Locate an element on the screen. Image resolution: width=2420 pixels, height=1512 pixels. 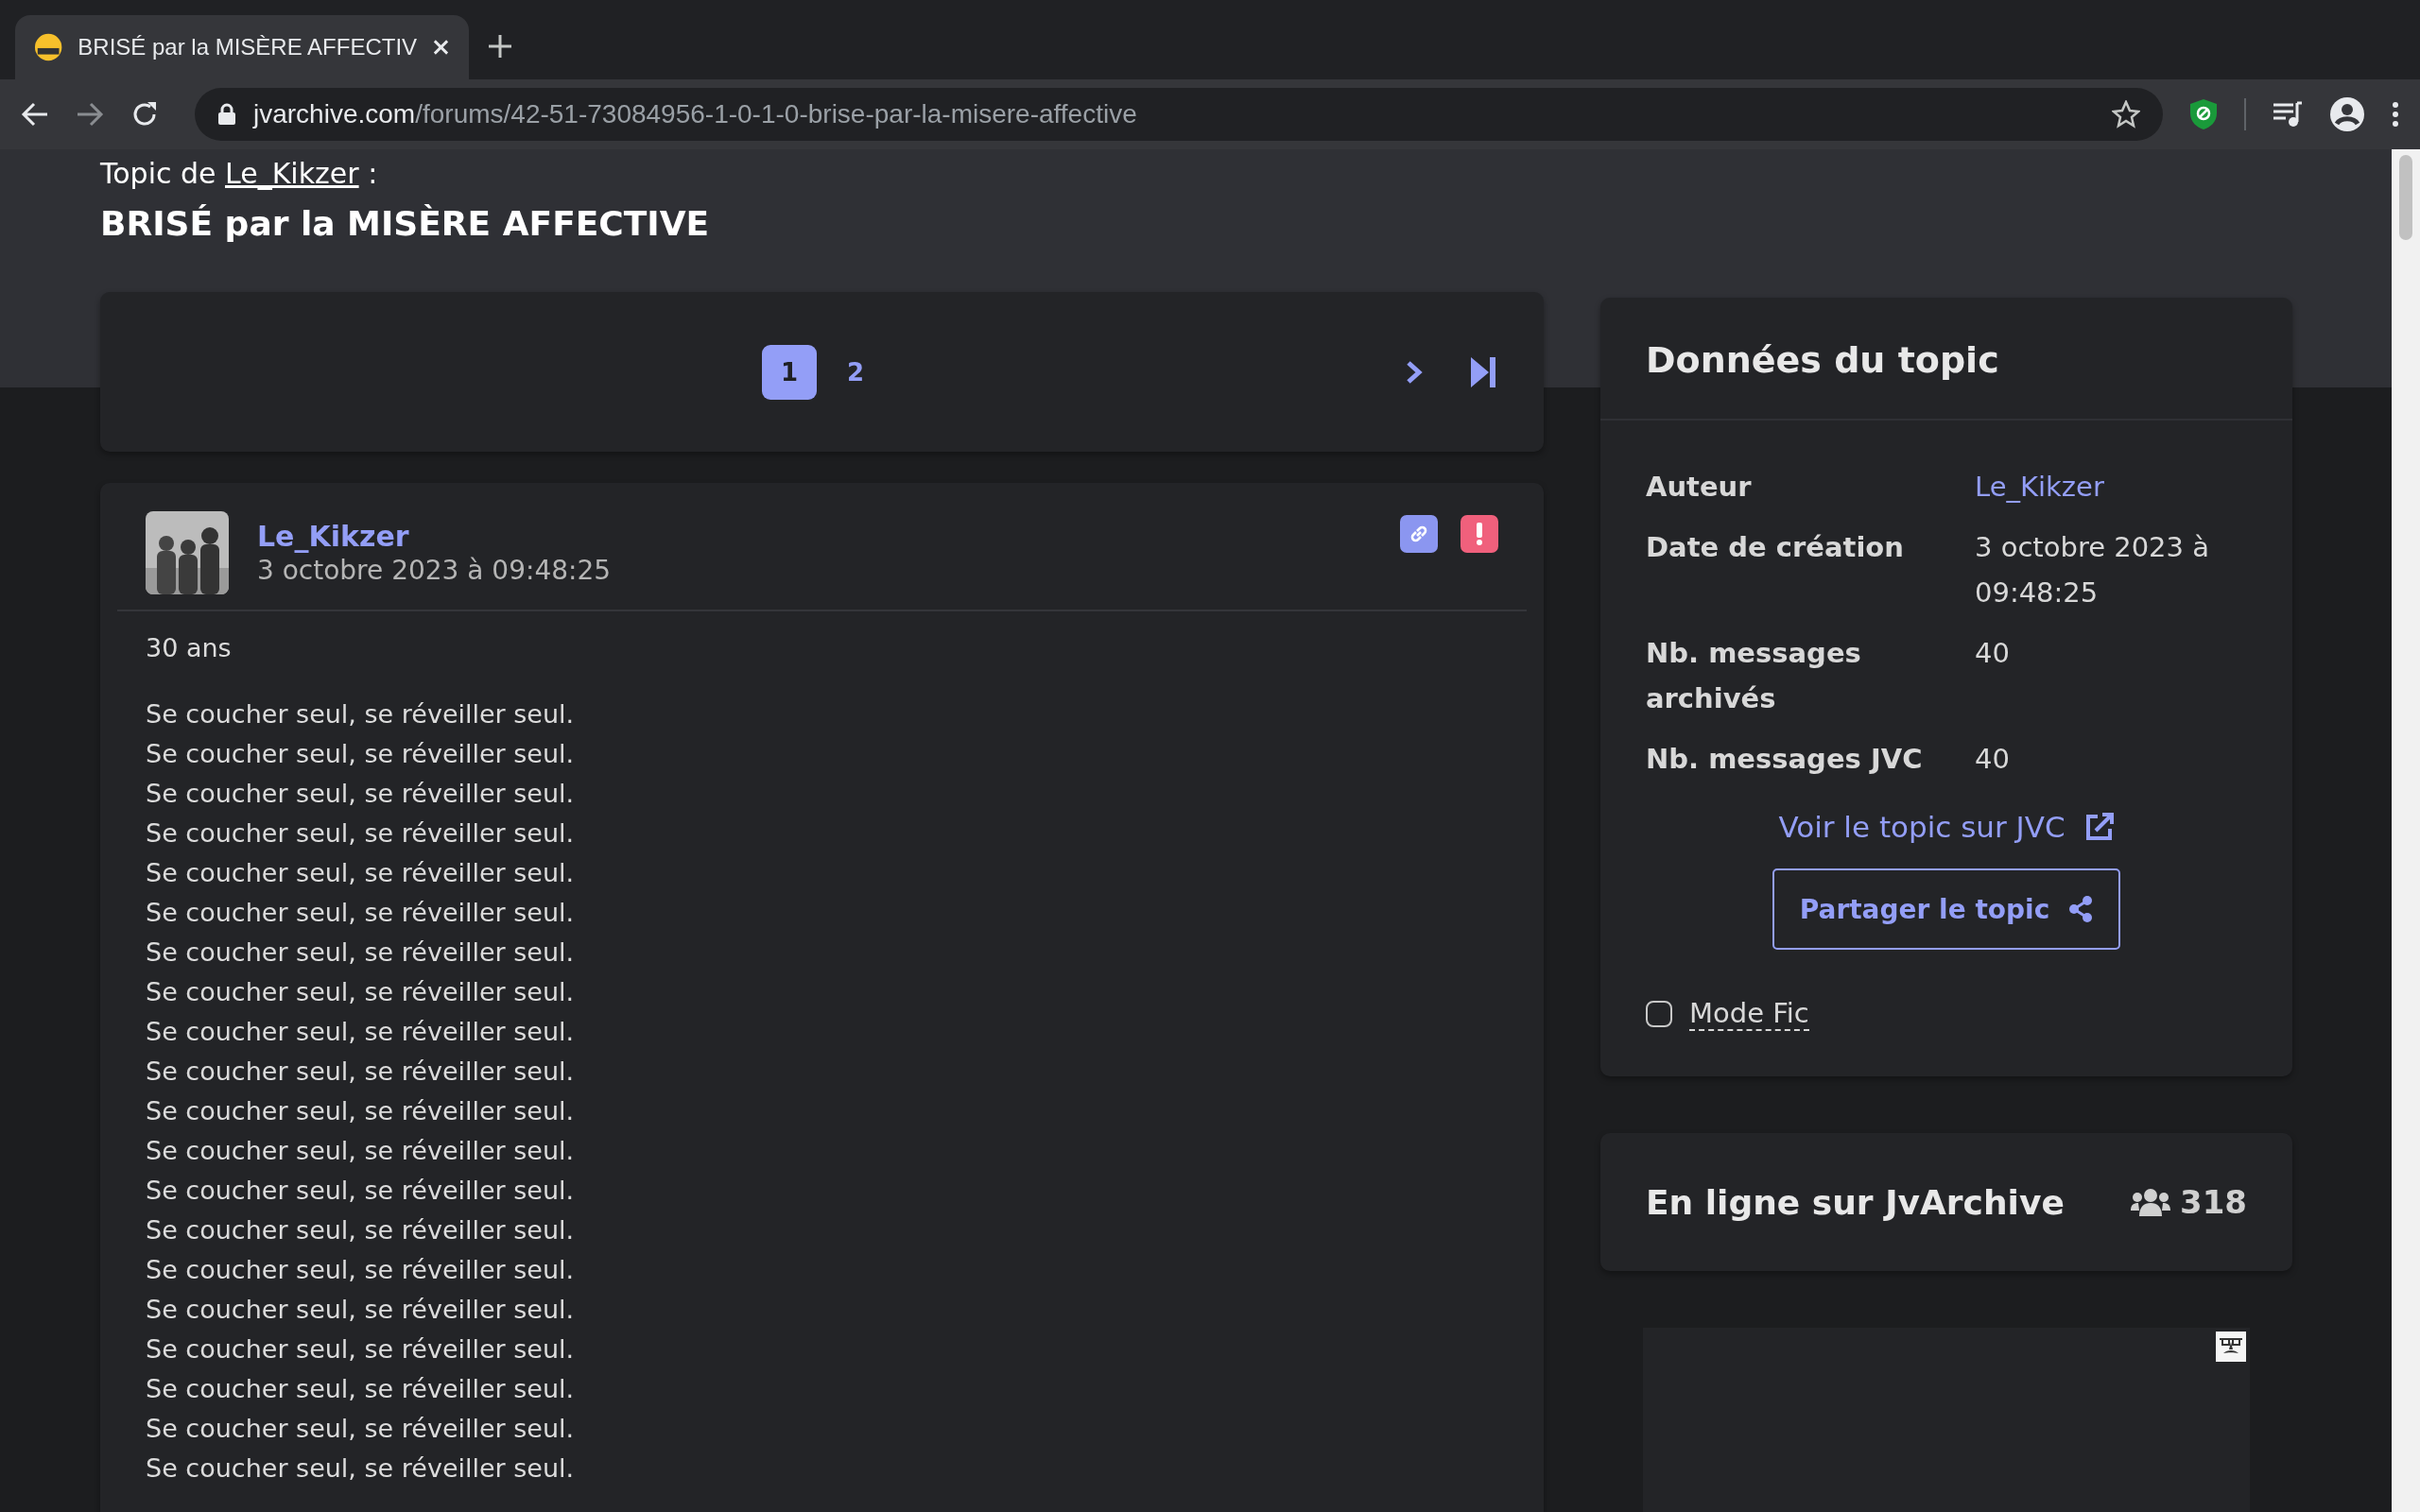
report-icon is located at coordinates (1480, 534).